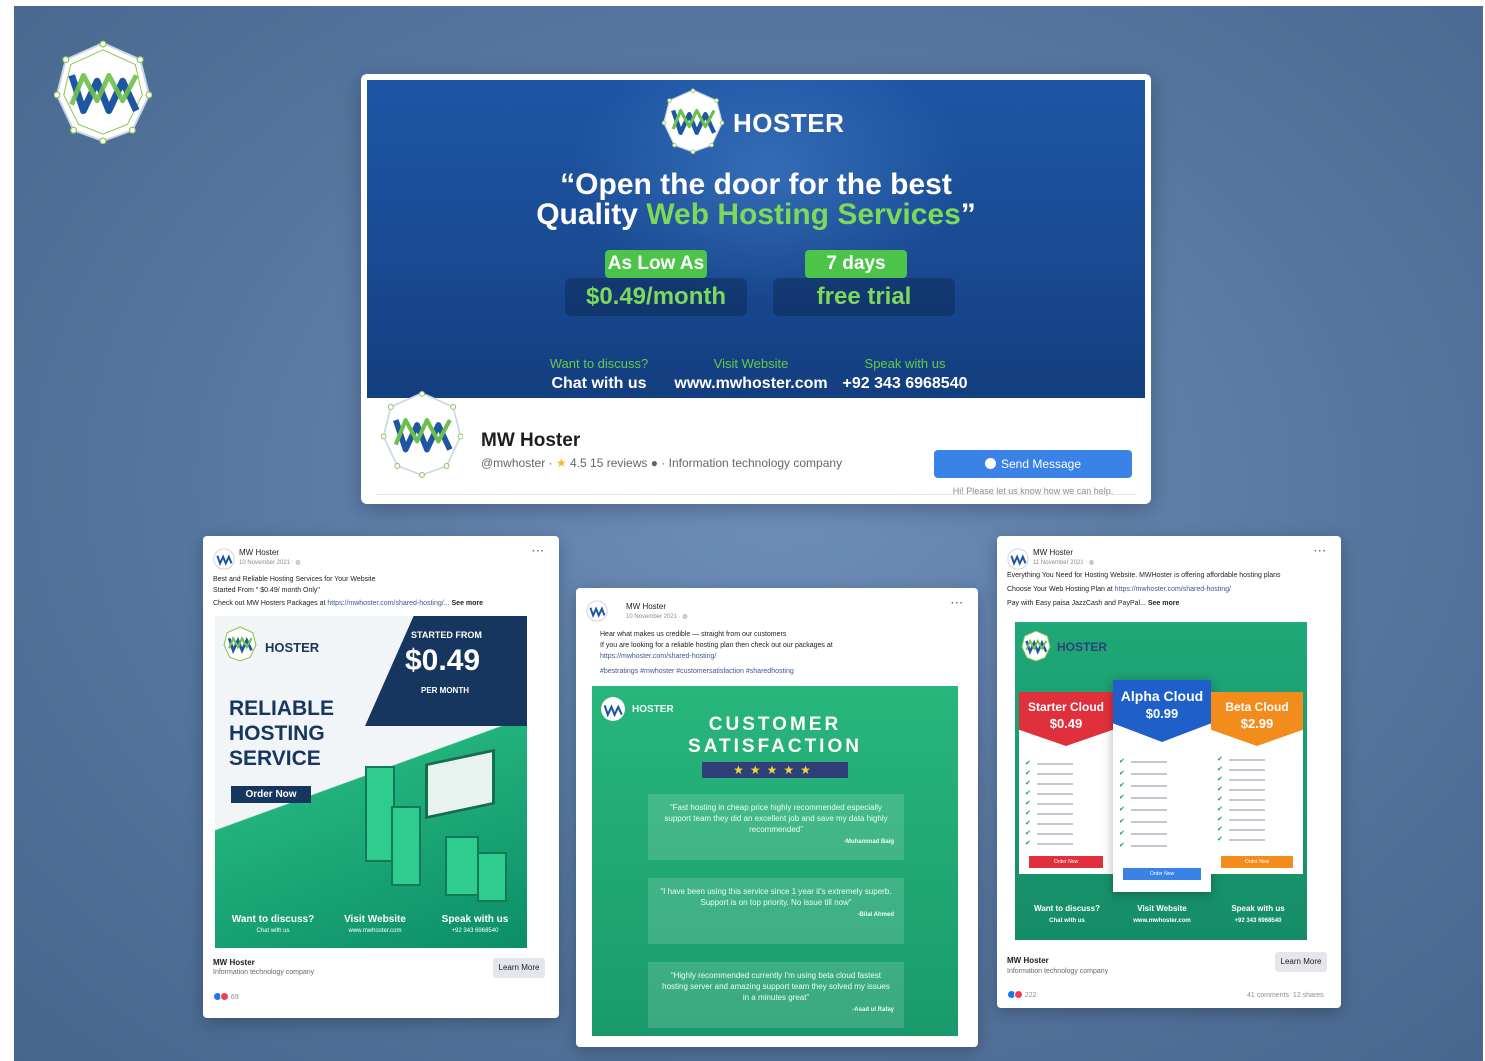 This screenshot has height=1061, width=1485. I want to click on comment-share-counts: 41 comments 12 shares, so click(1285, 995).